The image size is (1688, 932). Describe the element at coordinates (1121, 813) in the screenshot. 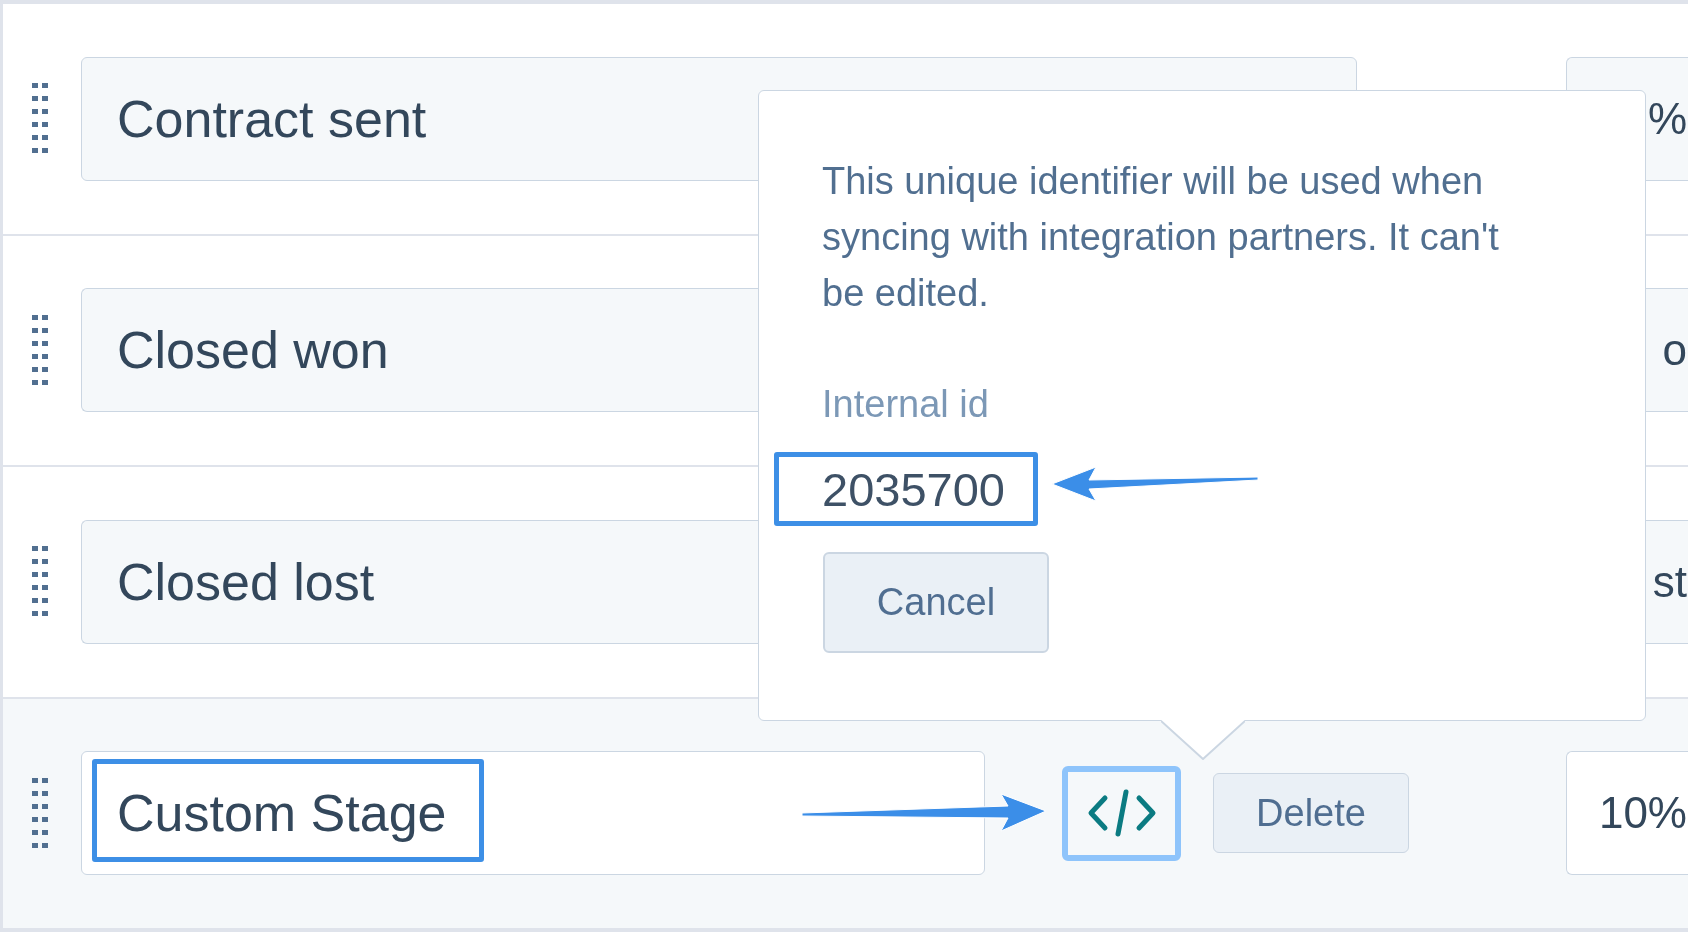

I see `code-button` at that location.